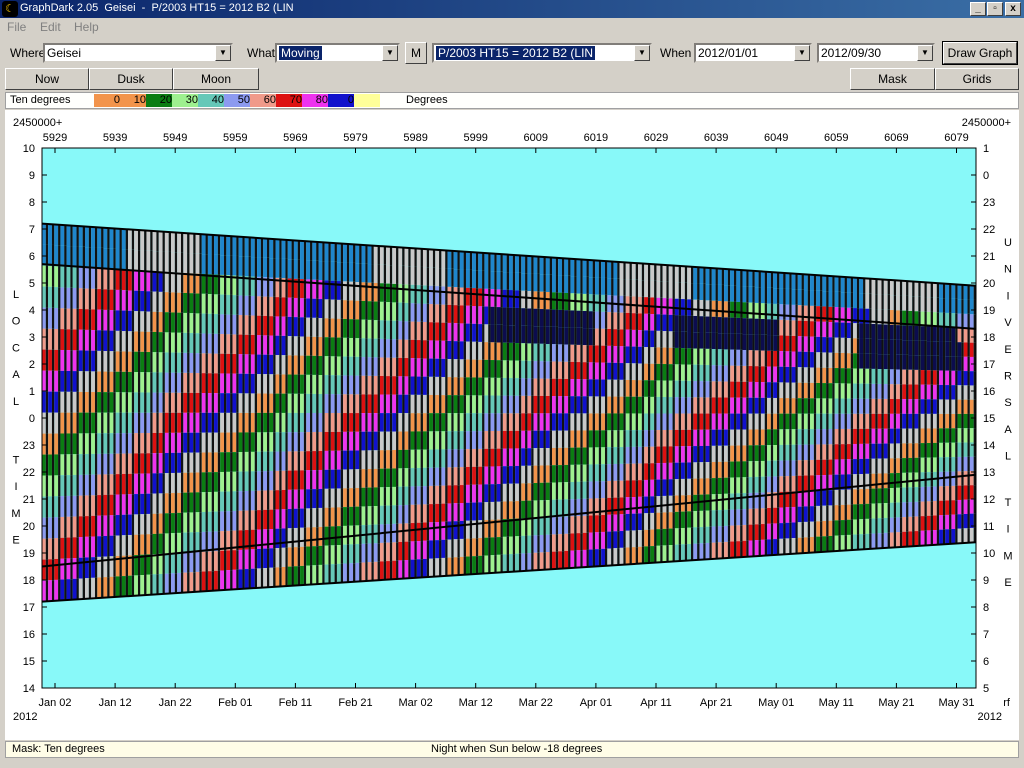 The height and width of the screenshot is (768, 1024). I want to click on moon-button: Moon, so click(216, 79).